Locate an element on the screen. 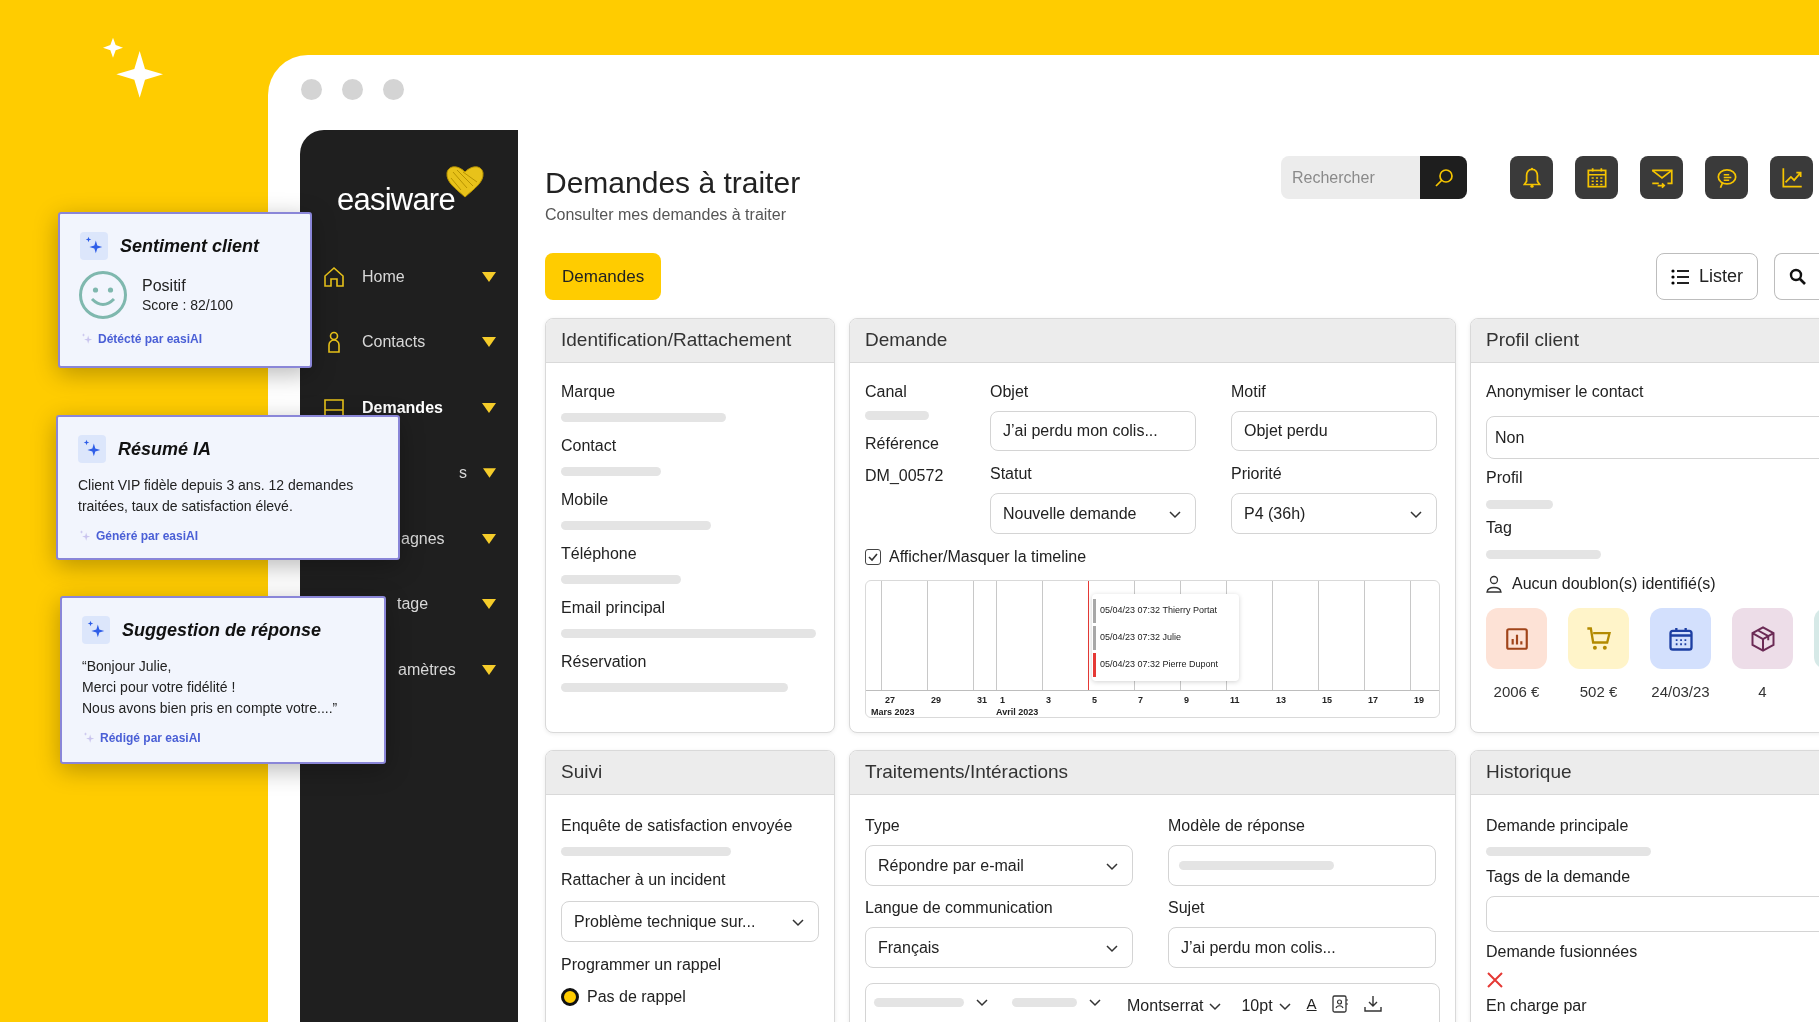 The height and width of the screenshot is (1022, 1819). list-button: Lister is located at coordinates (1707, 276).